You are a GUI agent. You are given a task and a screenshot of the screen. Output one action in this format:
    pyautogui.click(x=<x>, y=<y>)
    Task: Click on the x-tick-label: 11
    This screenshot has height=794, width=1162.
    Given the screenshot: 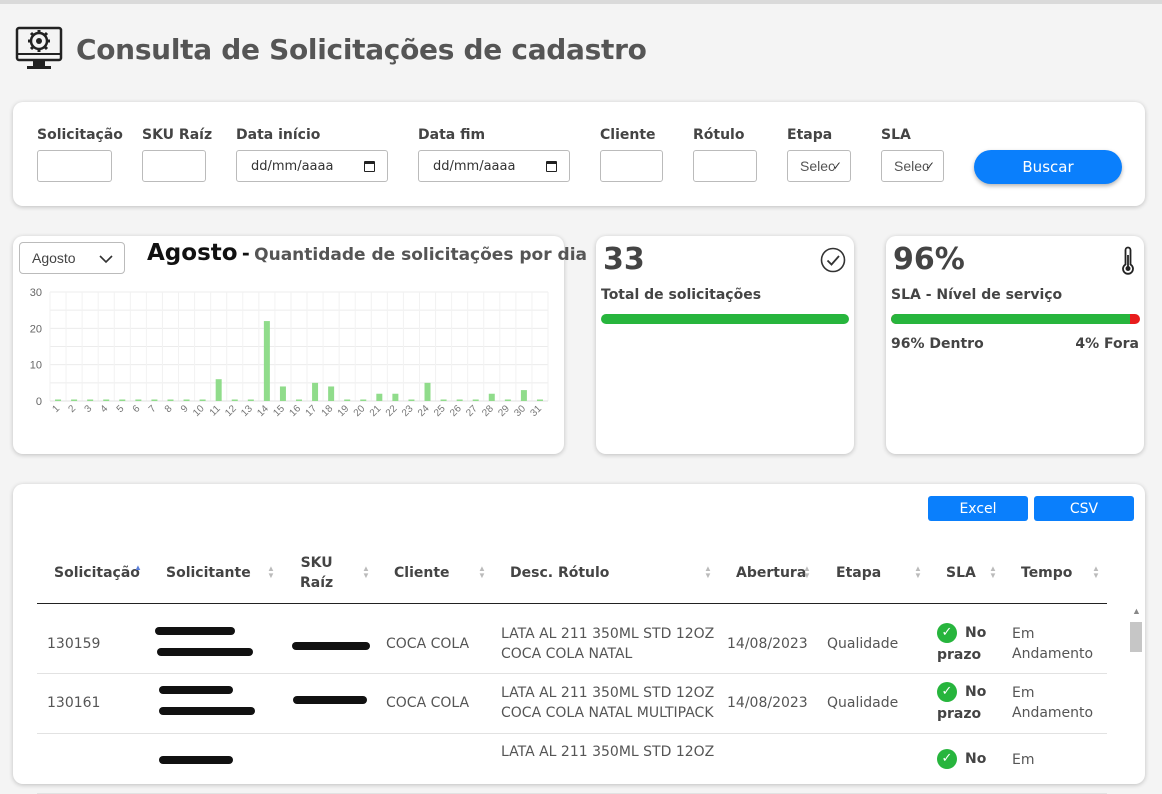 What is the action you would take?
    pyautogui.click(x=215, y=410)
    